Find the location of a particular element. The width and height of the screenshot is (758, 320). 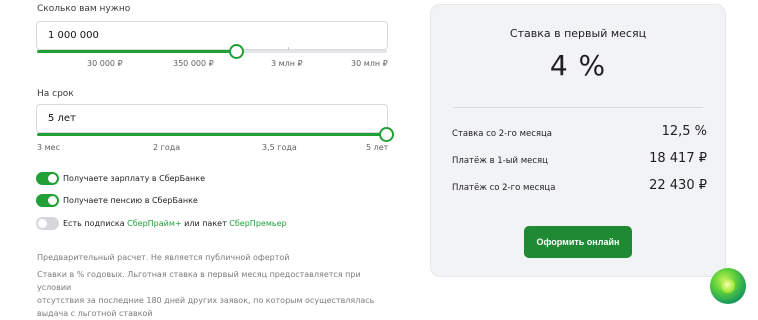

term-input: 5 лет is located at coordinates (212, 118).